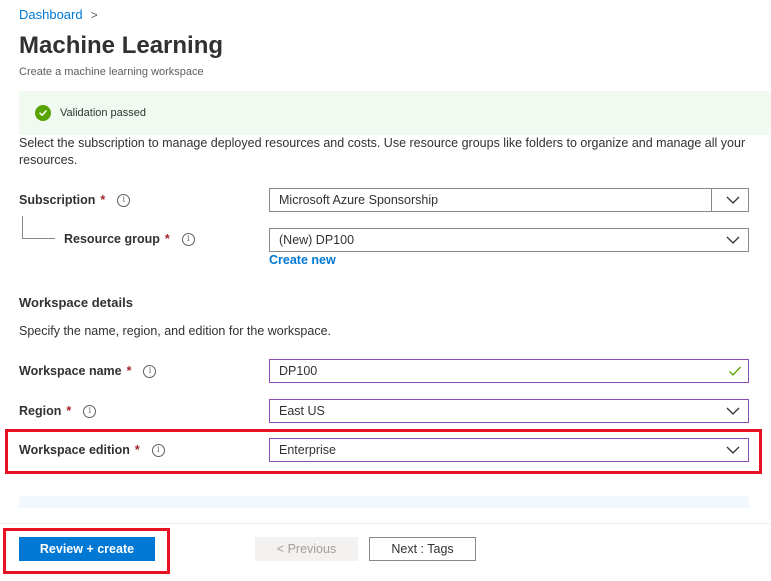  Describe the element at coordinates (509, 240) in the screenshot. I see `resource-group-select: (New) DP100` at that location.